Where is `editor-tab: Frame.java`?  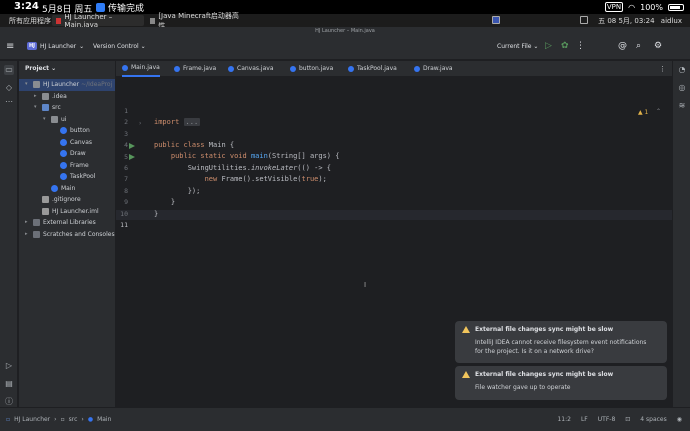 editor-tab: Frame.java is located at coordinates (195, 69).